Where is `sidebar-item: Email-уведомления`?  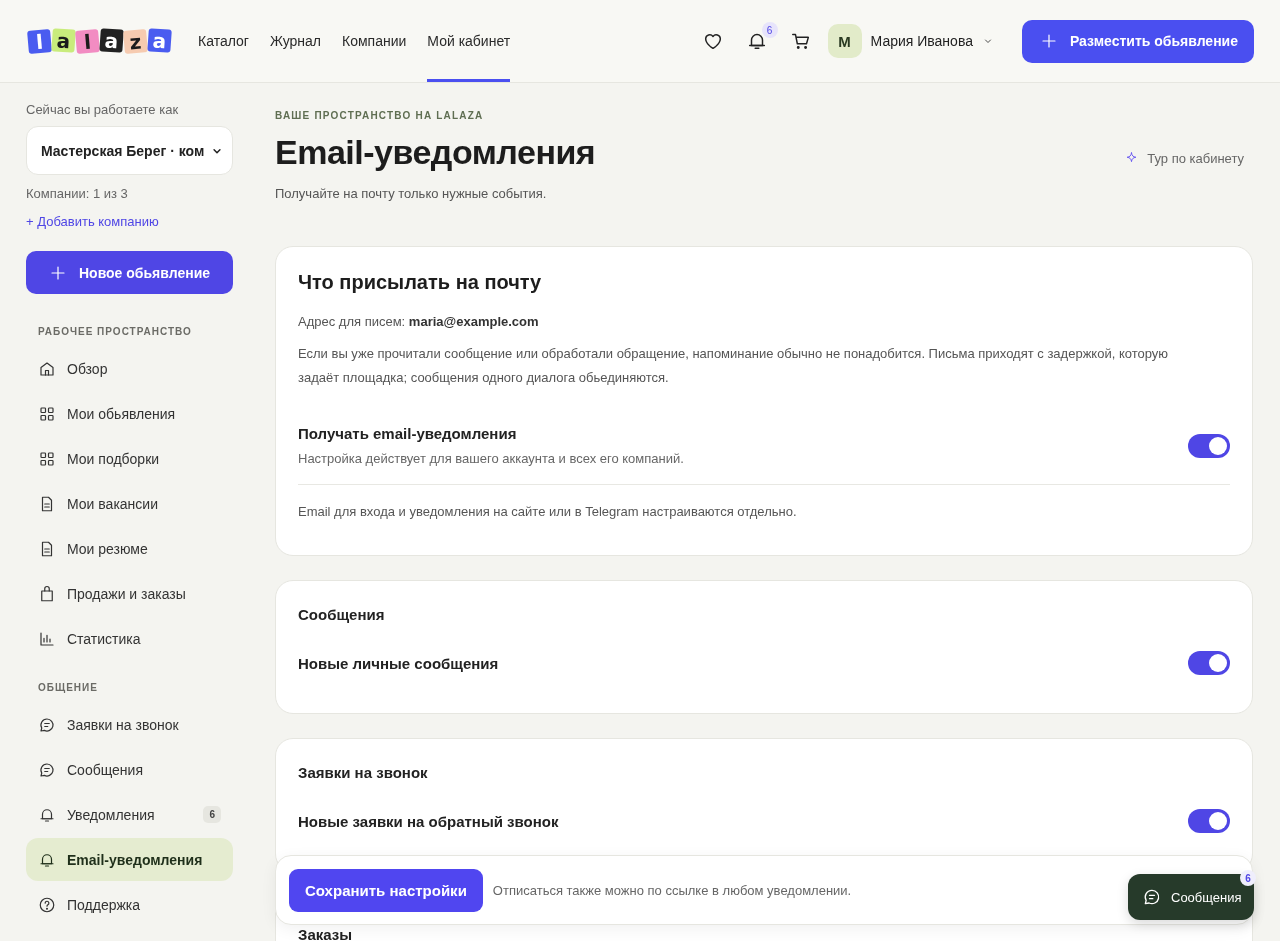 sidebar-item: Email-уведомления is located at coordinates (129, 859).